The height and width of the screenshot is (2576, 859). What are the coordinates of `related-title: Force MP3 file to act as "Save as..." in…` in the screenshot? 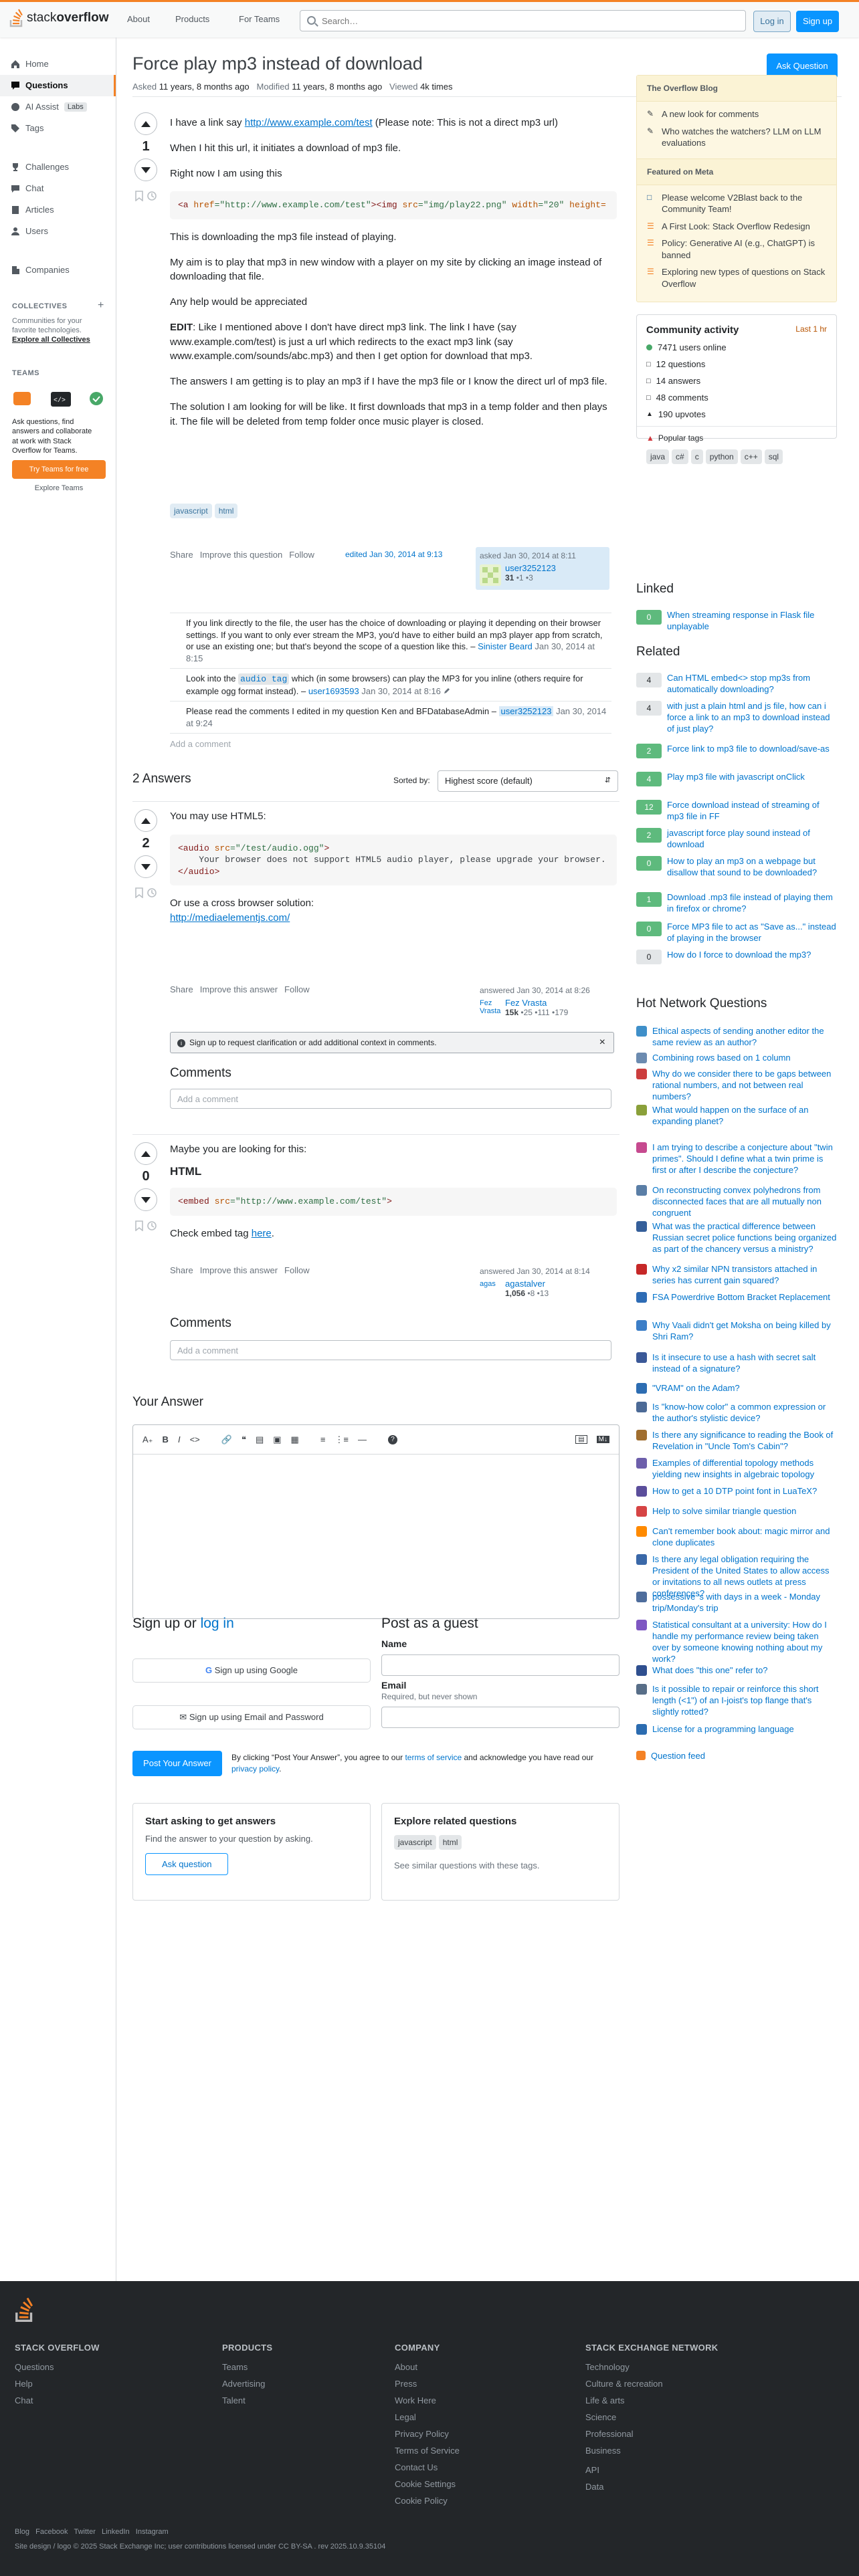 It's located at (752, 933).